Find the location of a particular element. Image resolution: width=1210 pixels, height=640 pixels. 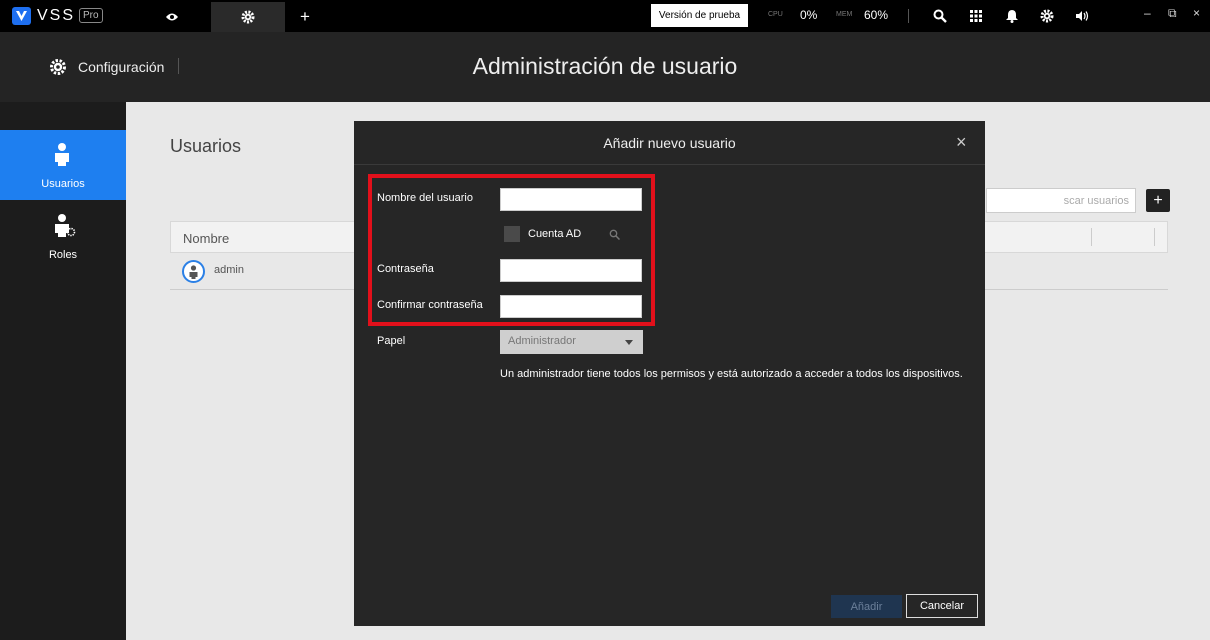

mem-value: 60% is located at coordinates (876, 15).